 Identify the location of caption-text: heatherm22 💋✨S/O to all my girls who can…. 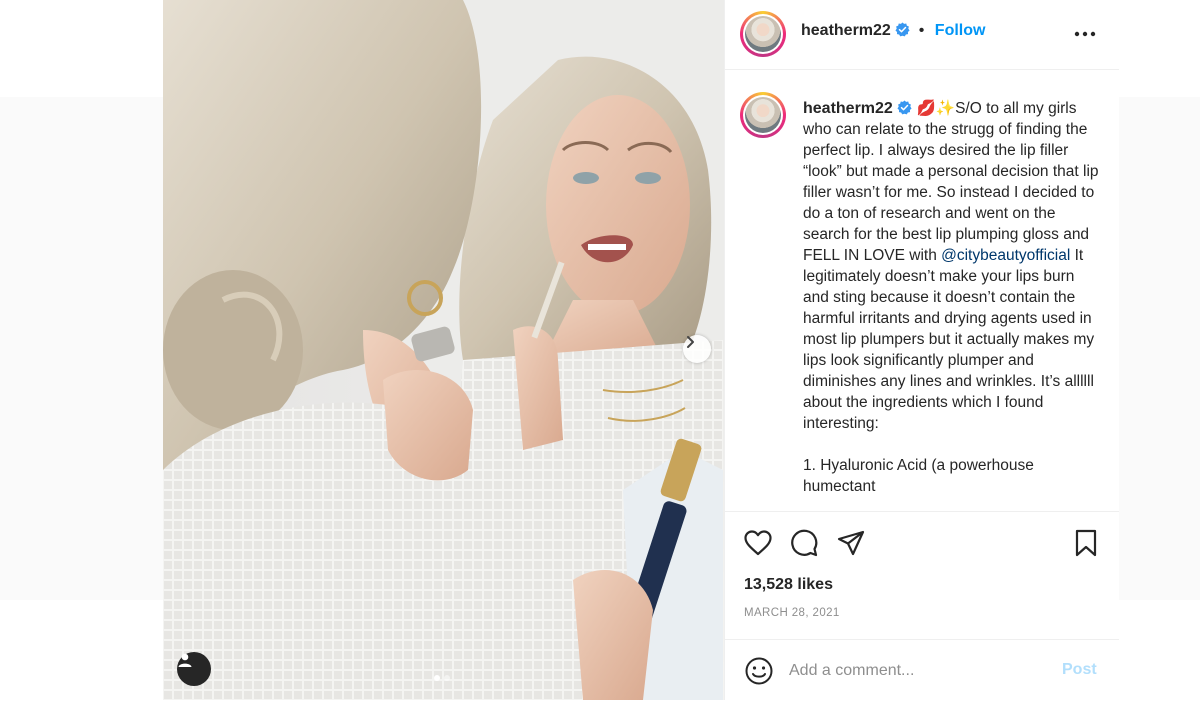
(953, 297).